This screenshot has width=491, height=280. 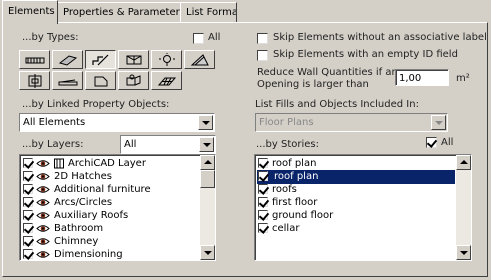 What do you see at coordinates (79, 228) in the screenshot?
I see `layer-name: Bathroom` at bounding box center [79, 228].